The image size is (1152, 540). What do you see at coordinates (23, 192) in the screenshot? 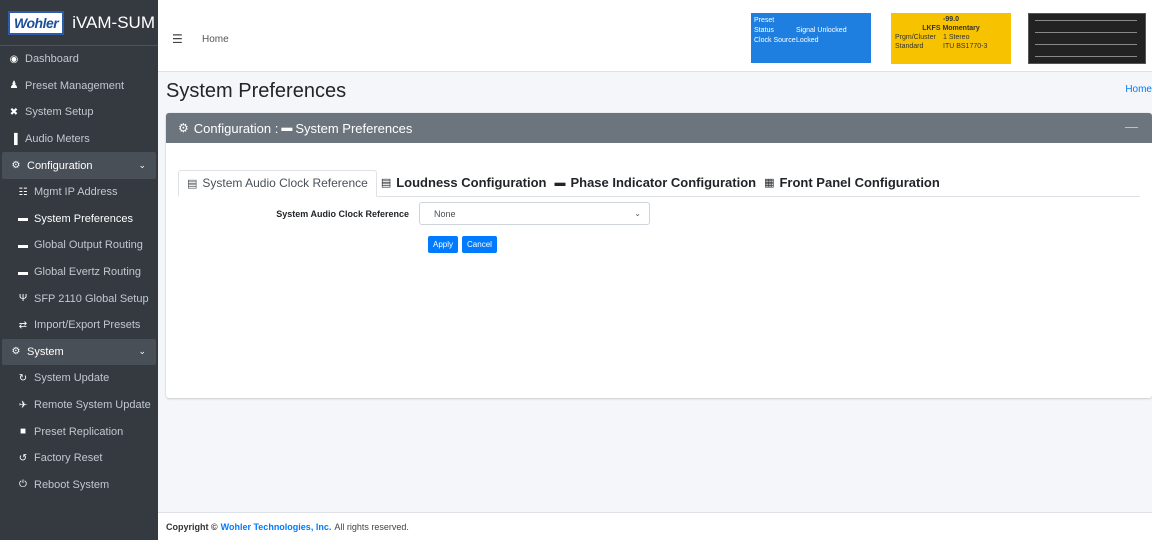
I see `network-icon: ☷` at bounding box center [23, 192].